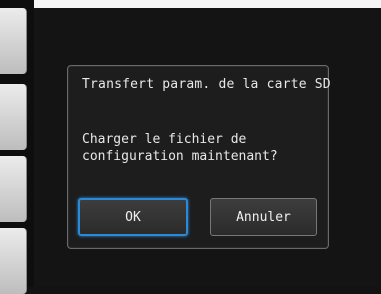 The image size is (381, 294). Describe the element at coordinates (133, 217) in the screenshot. I see `ok-button: OK` at that location.